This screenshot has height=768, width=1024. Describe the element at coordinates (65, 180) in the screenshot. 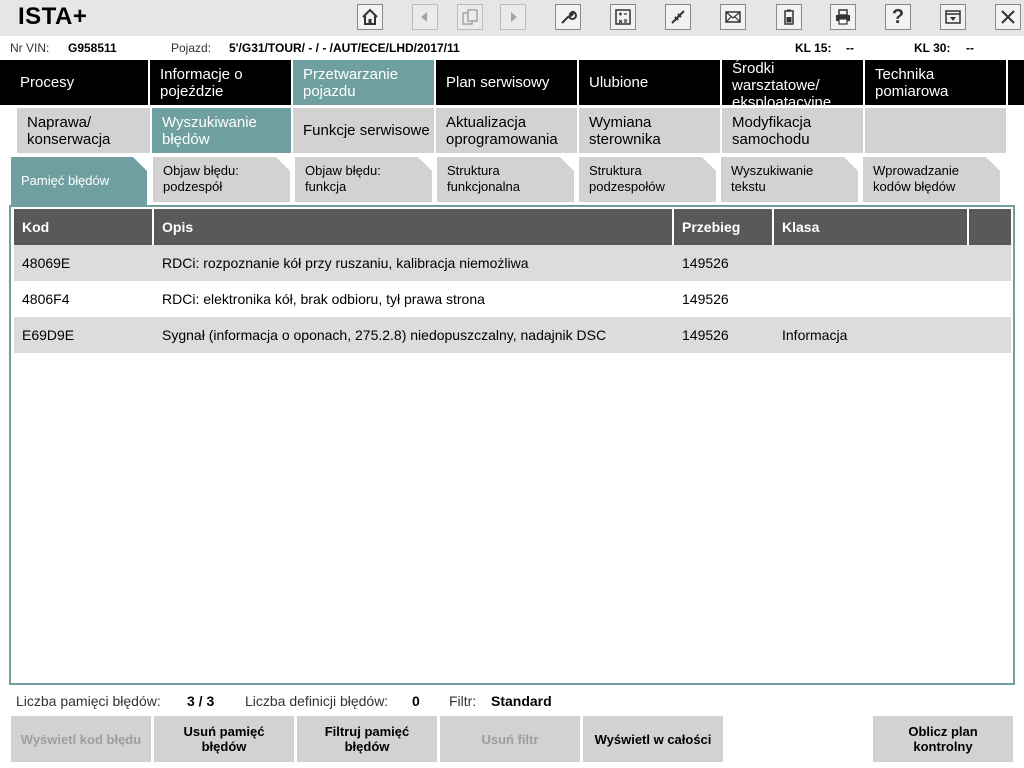

I see `tab-label: Pamięć błędów` at that location.